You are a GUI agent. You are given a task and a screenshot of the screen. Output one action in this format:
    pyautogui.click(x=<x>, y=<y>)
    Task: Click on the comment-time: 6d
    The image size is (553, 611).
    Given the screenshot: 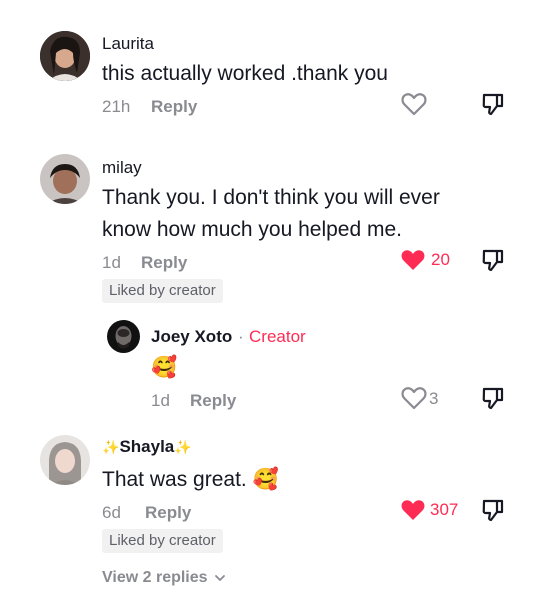 What is the action you would take?
    pyautogui.click(x=111, y=512)
    